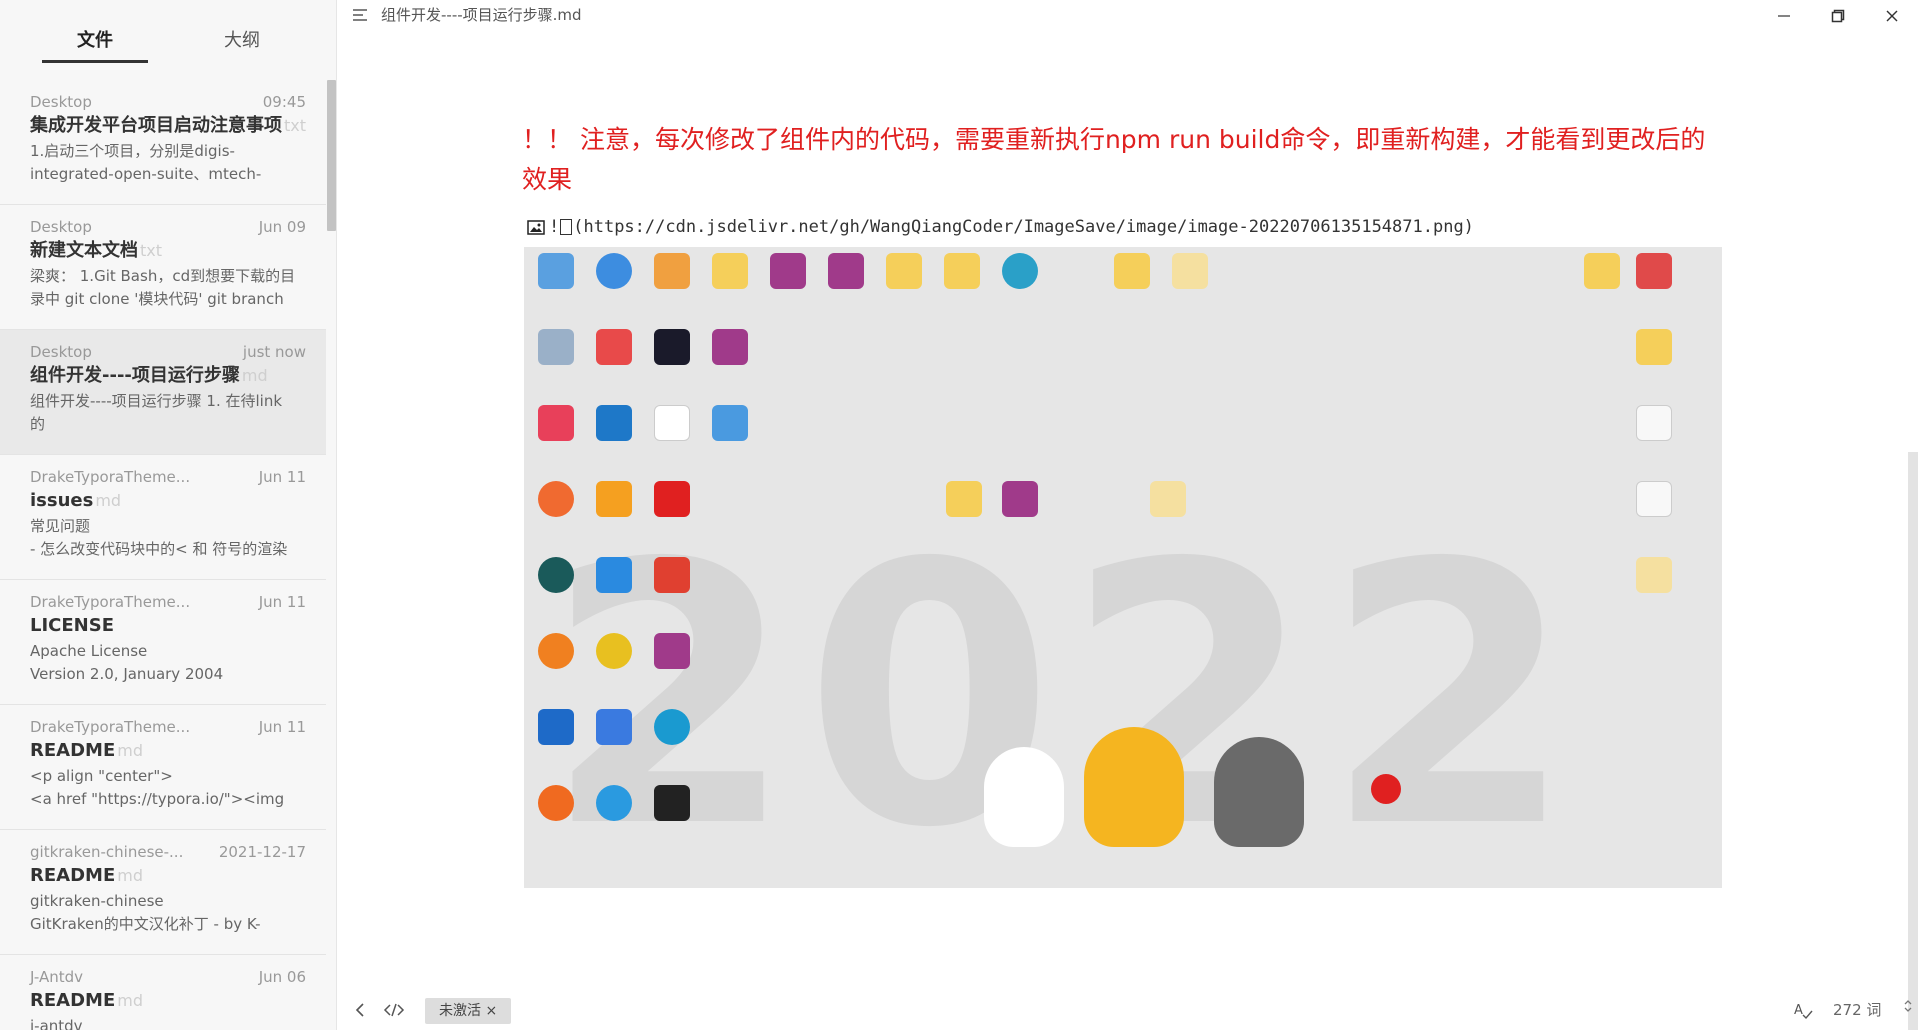 The height and width of the screenshot is (1030, 1920). I want to click on file-date: 2021-12-17, so click(262, 852).